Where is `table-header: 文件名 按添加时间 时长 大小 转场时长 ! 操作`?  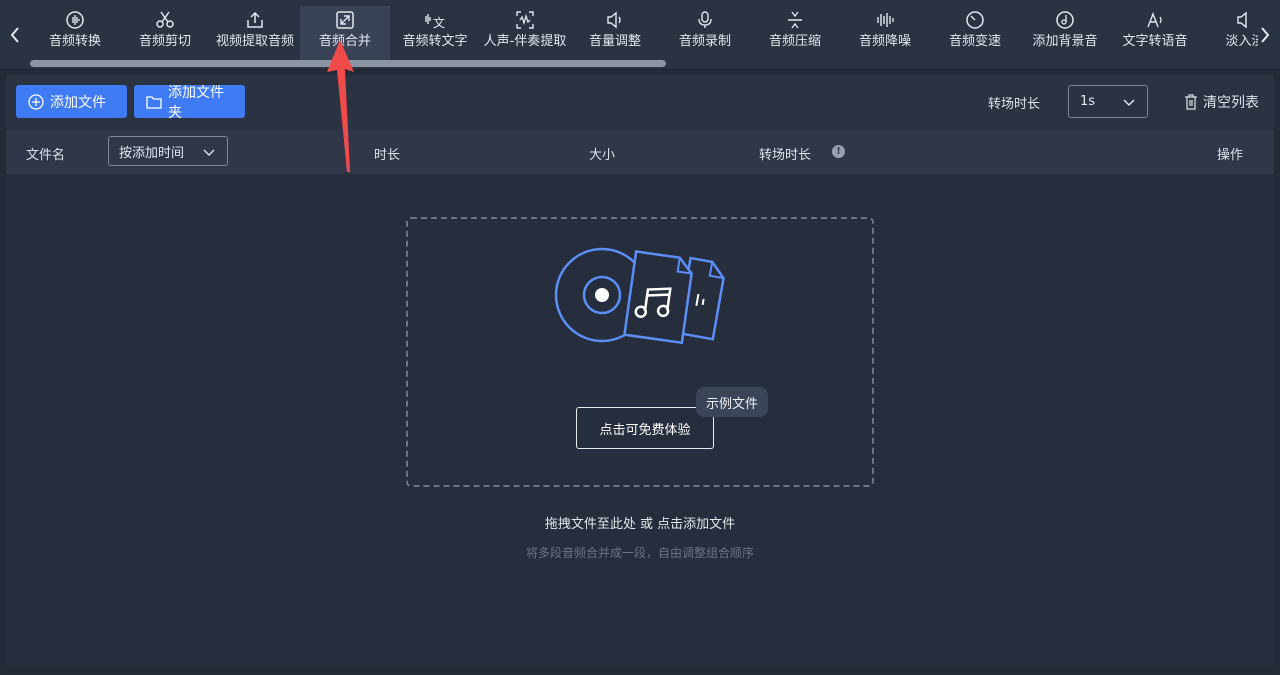
table-header: 文件名 按添加时间 时长 大小 转场时长 ! 操作 is located at coordinates (640, 152).